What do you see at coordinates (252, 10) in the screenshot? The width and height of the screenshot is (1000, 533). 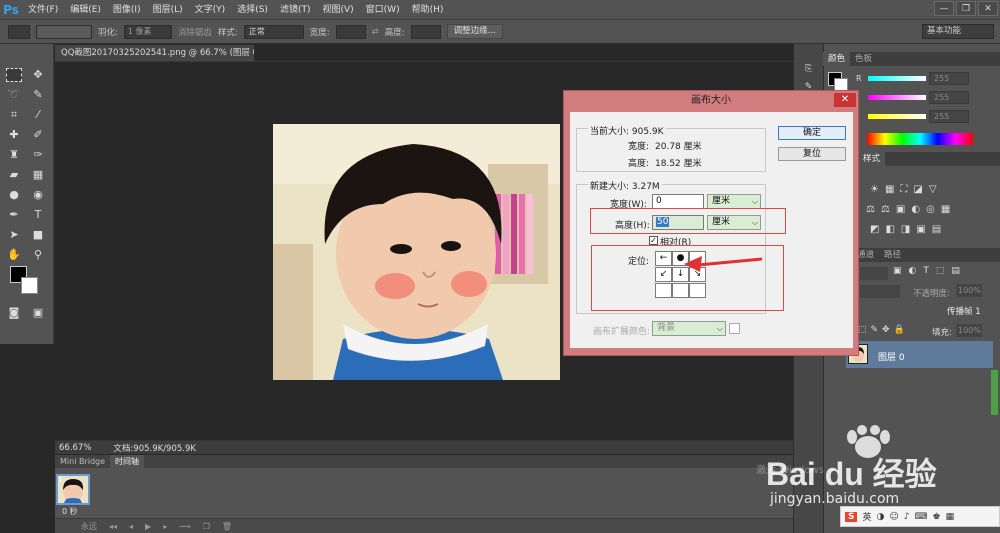 I see `menu-item-5: 选择(S)` at bounding box center [252, 10].